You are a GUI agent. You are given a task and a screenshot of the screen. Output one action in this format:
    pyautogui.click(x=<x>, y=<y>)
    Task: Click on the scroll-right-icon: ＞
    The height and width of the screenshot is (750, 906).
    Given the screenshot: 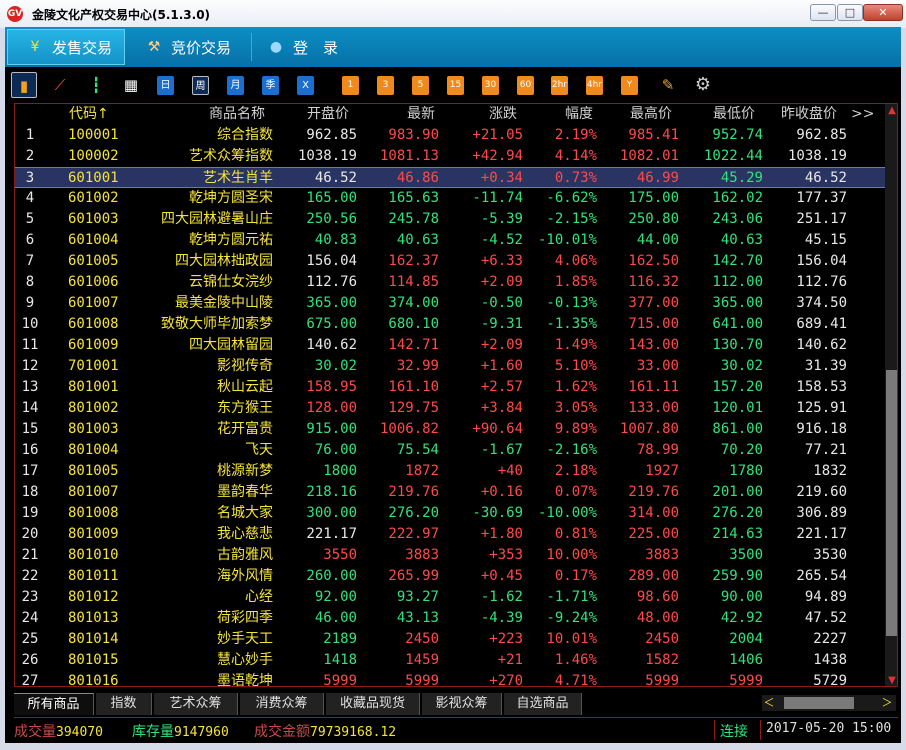 What is the action you would take?
    pyautogui.click(x=887, y=703)
    